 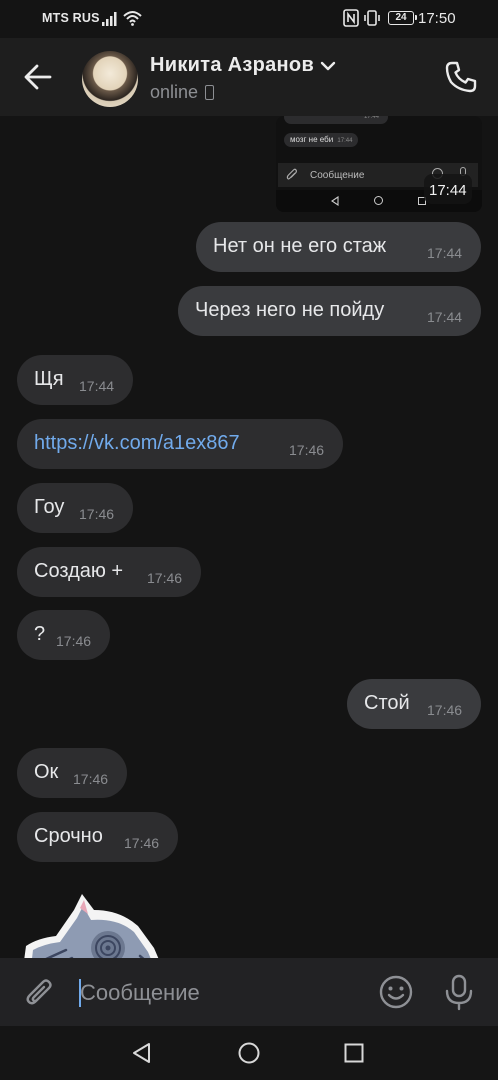 I want to click on chat-header: Никита Азранов online, so click(x=249, y=77).